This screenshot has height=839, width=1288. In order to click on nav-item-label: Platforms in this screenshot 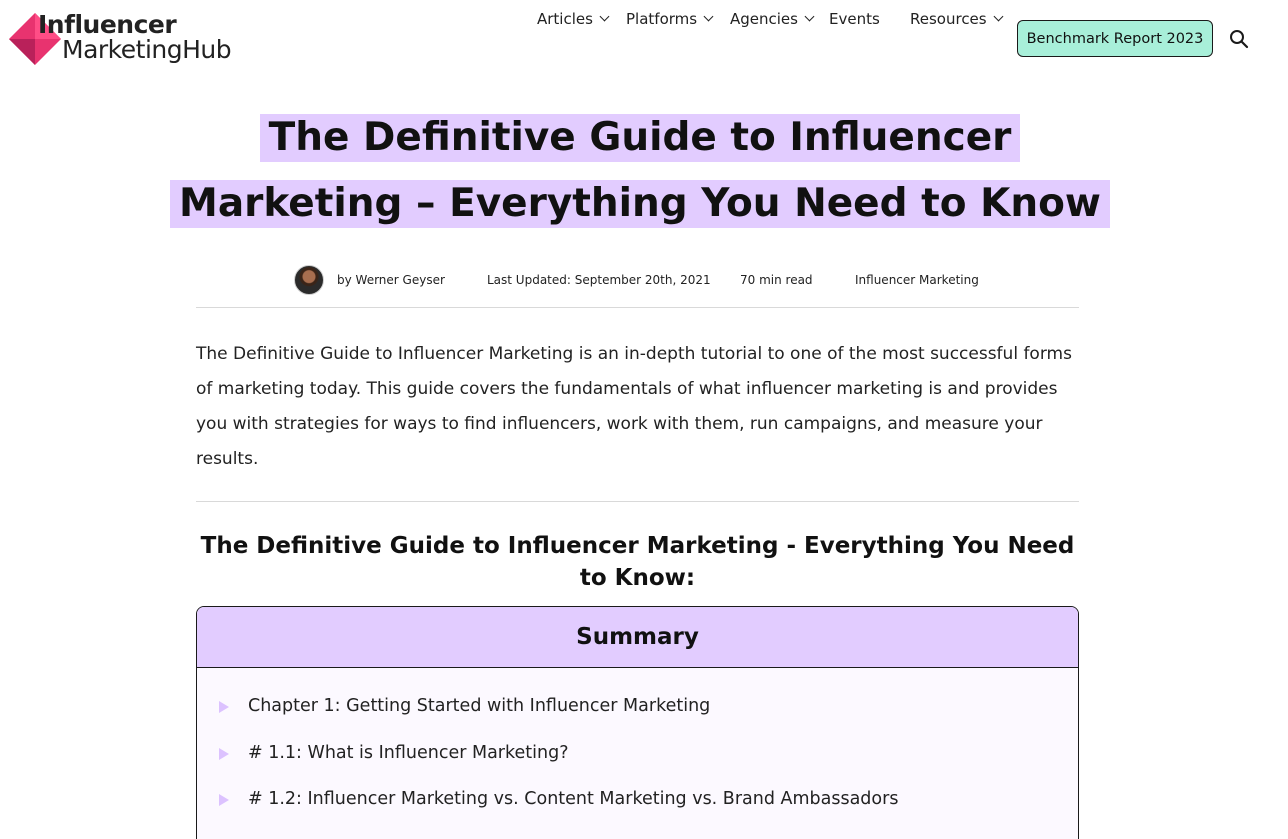, I will do `click(662, 18)`.